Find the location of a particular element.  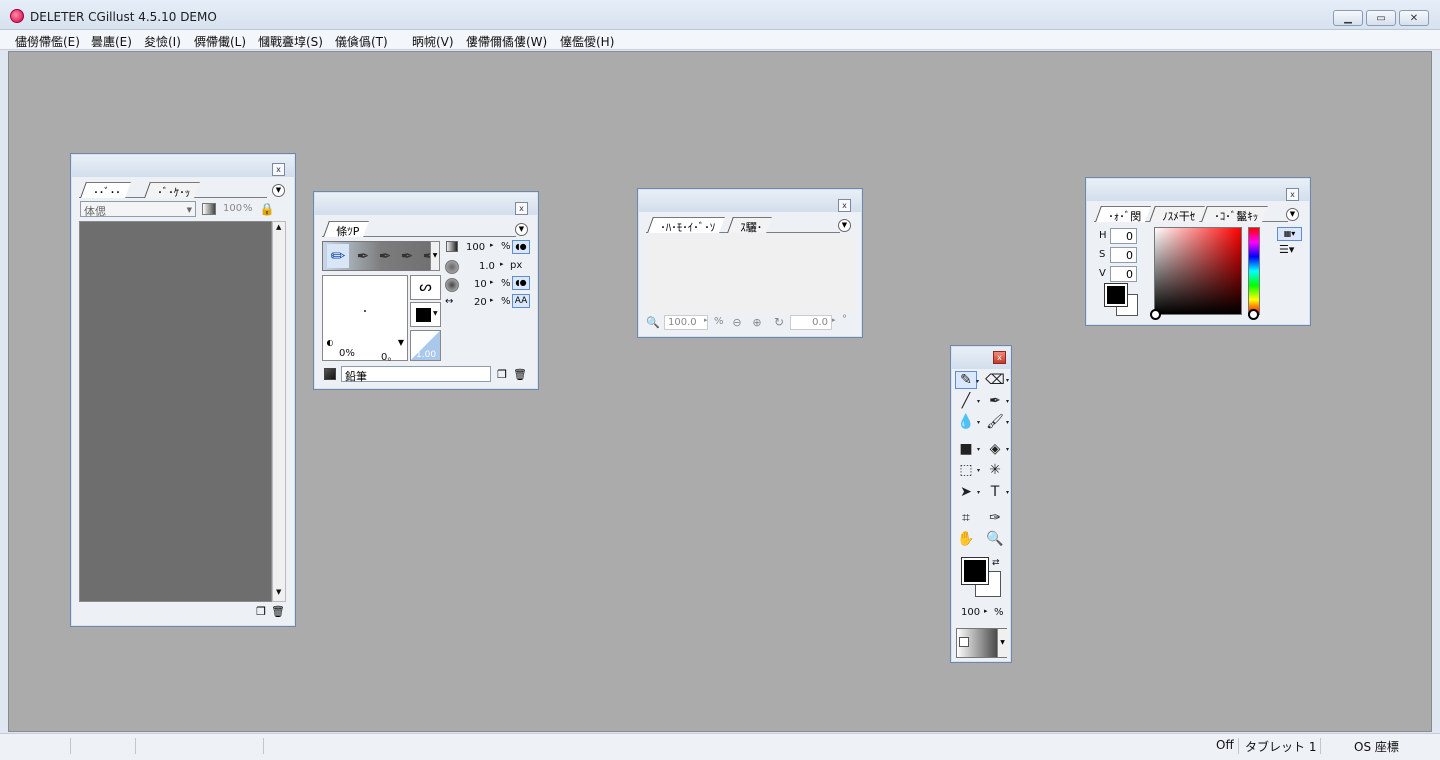

gradient-preset-selector: ▼ is located at coordinates (981, 643).